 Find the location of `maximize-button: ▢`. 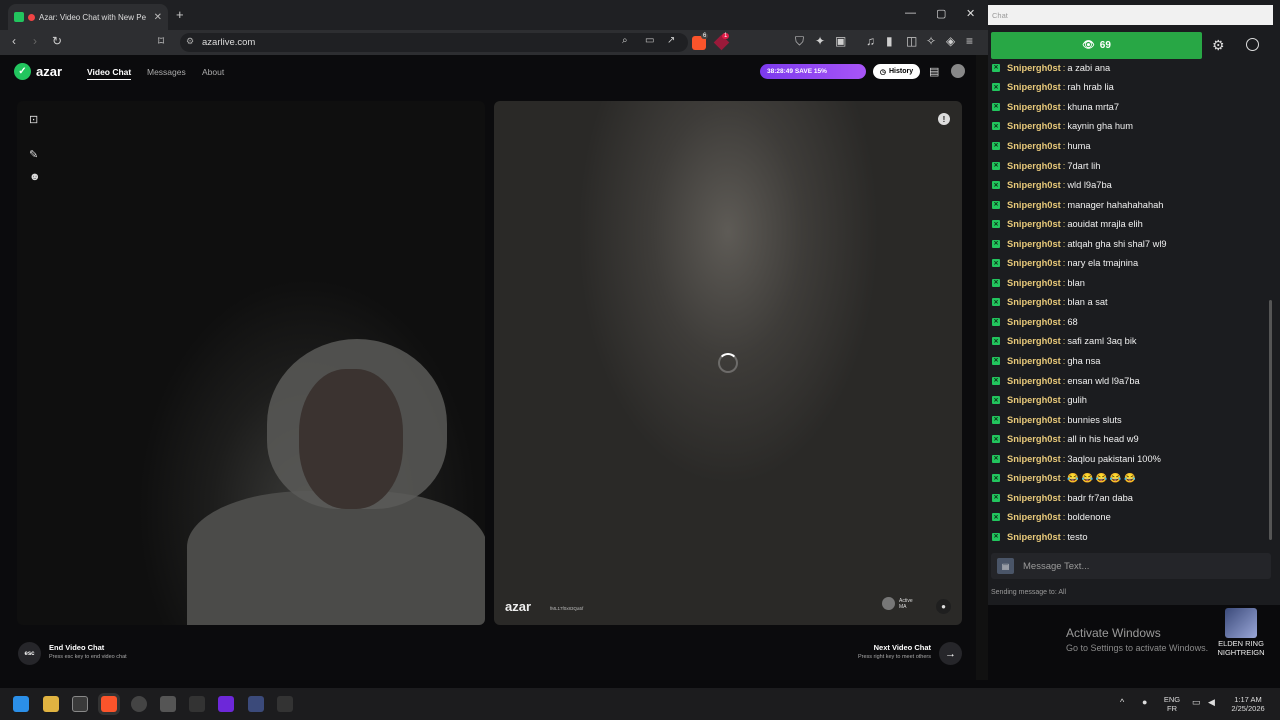

maximize-button: ▢ is located at coordinates (941, 13).